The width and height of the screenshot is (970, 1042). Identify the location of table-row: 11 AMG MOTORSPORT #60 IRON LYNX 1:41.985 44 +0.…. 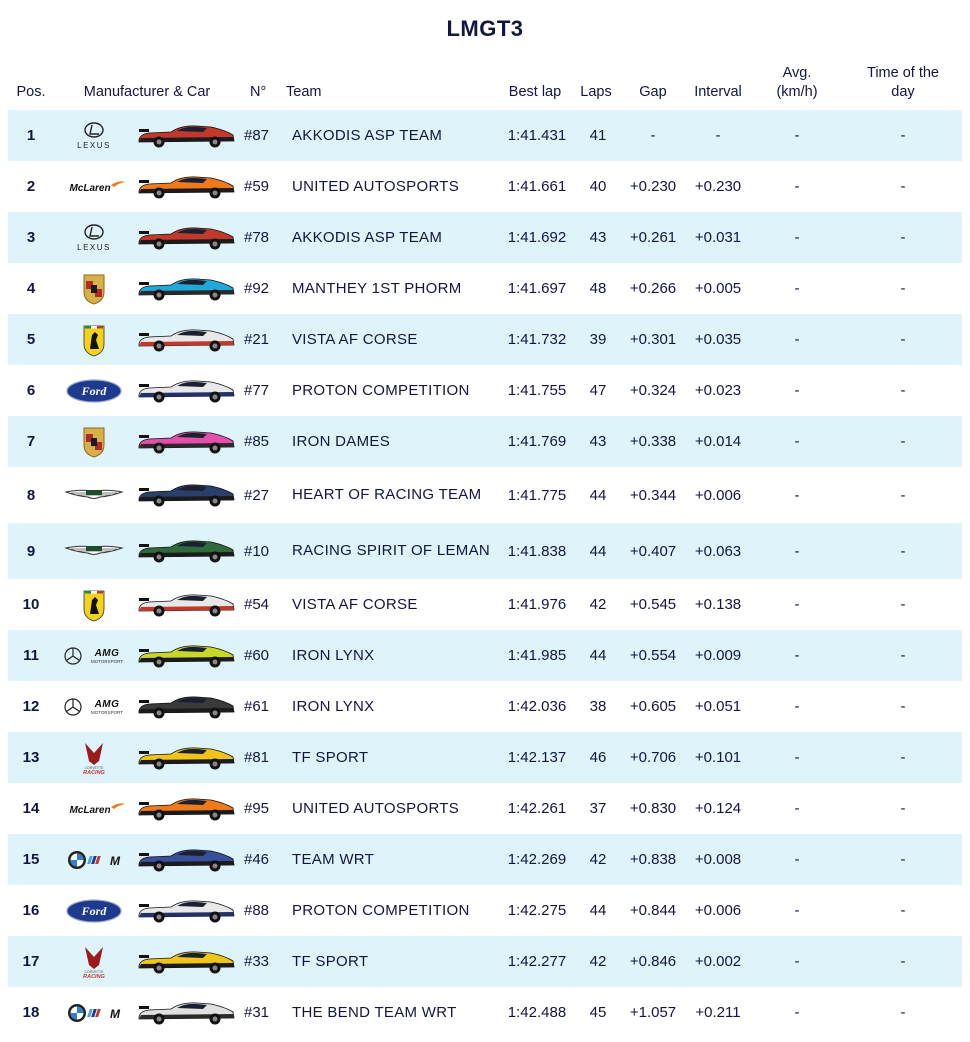
(485, 655).